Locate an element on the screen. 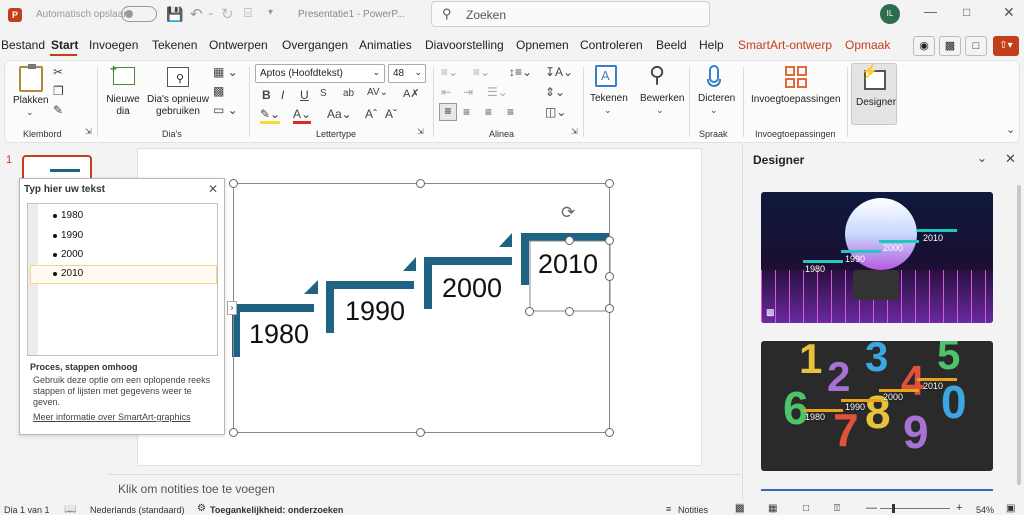  tab-overgangen: Overgangen is located at coordinates (315, 45).